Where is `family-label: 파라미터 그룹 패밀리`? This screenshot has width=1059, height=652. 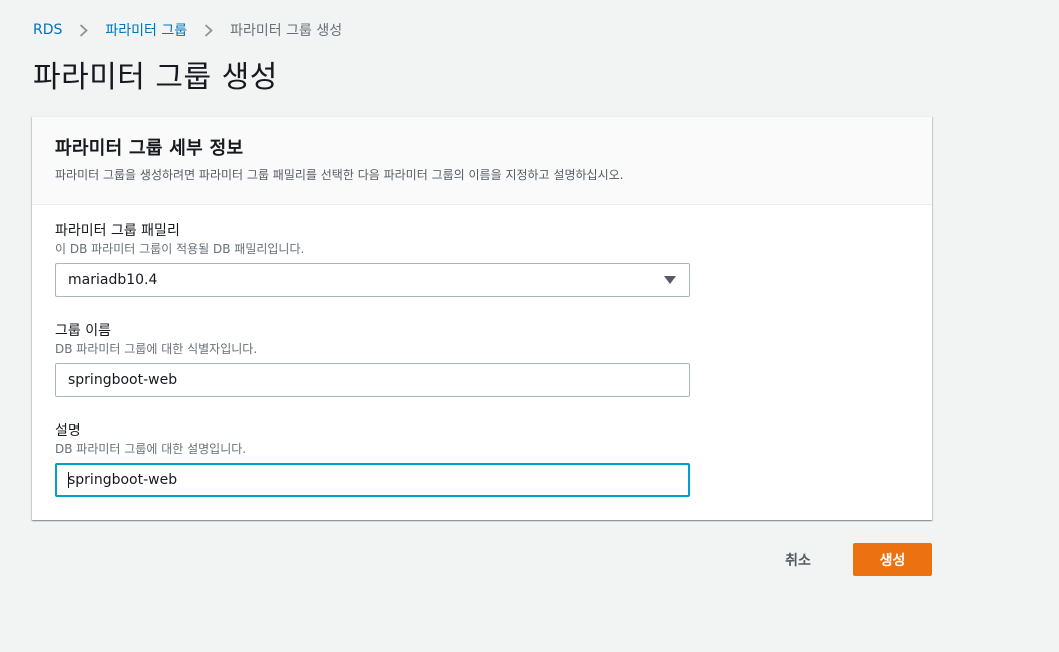
family-label: 파라미터 그룹 패밀리 is located at coordinates (117, 231).